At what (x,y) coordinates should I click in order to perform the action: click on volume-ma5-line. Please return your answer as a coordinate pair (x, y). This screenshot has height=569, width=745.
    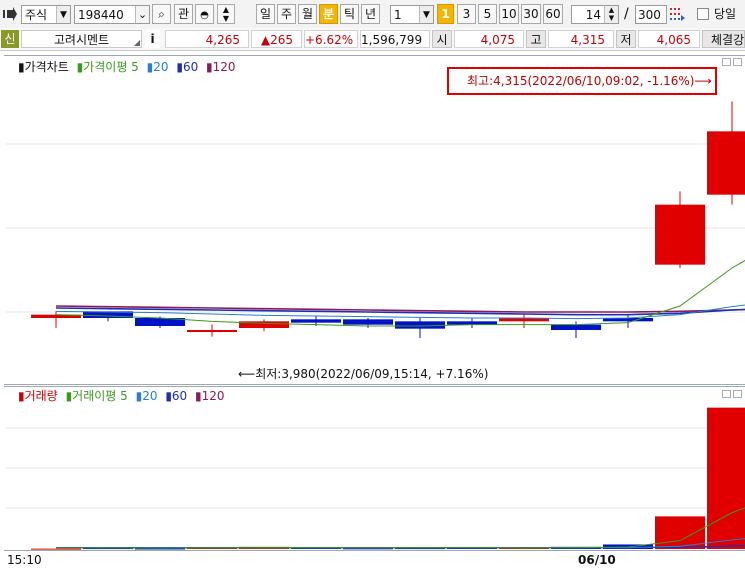
    Looking at the image, I should click on (400, 528).